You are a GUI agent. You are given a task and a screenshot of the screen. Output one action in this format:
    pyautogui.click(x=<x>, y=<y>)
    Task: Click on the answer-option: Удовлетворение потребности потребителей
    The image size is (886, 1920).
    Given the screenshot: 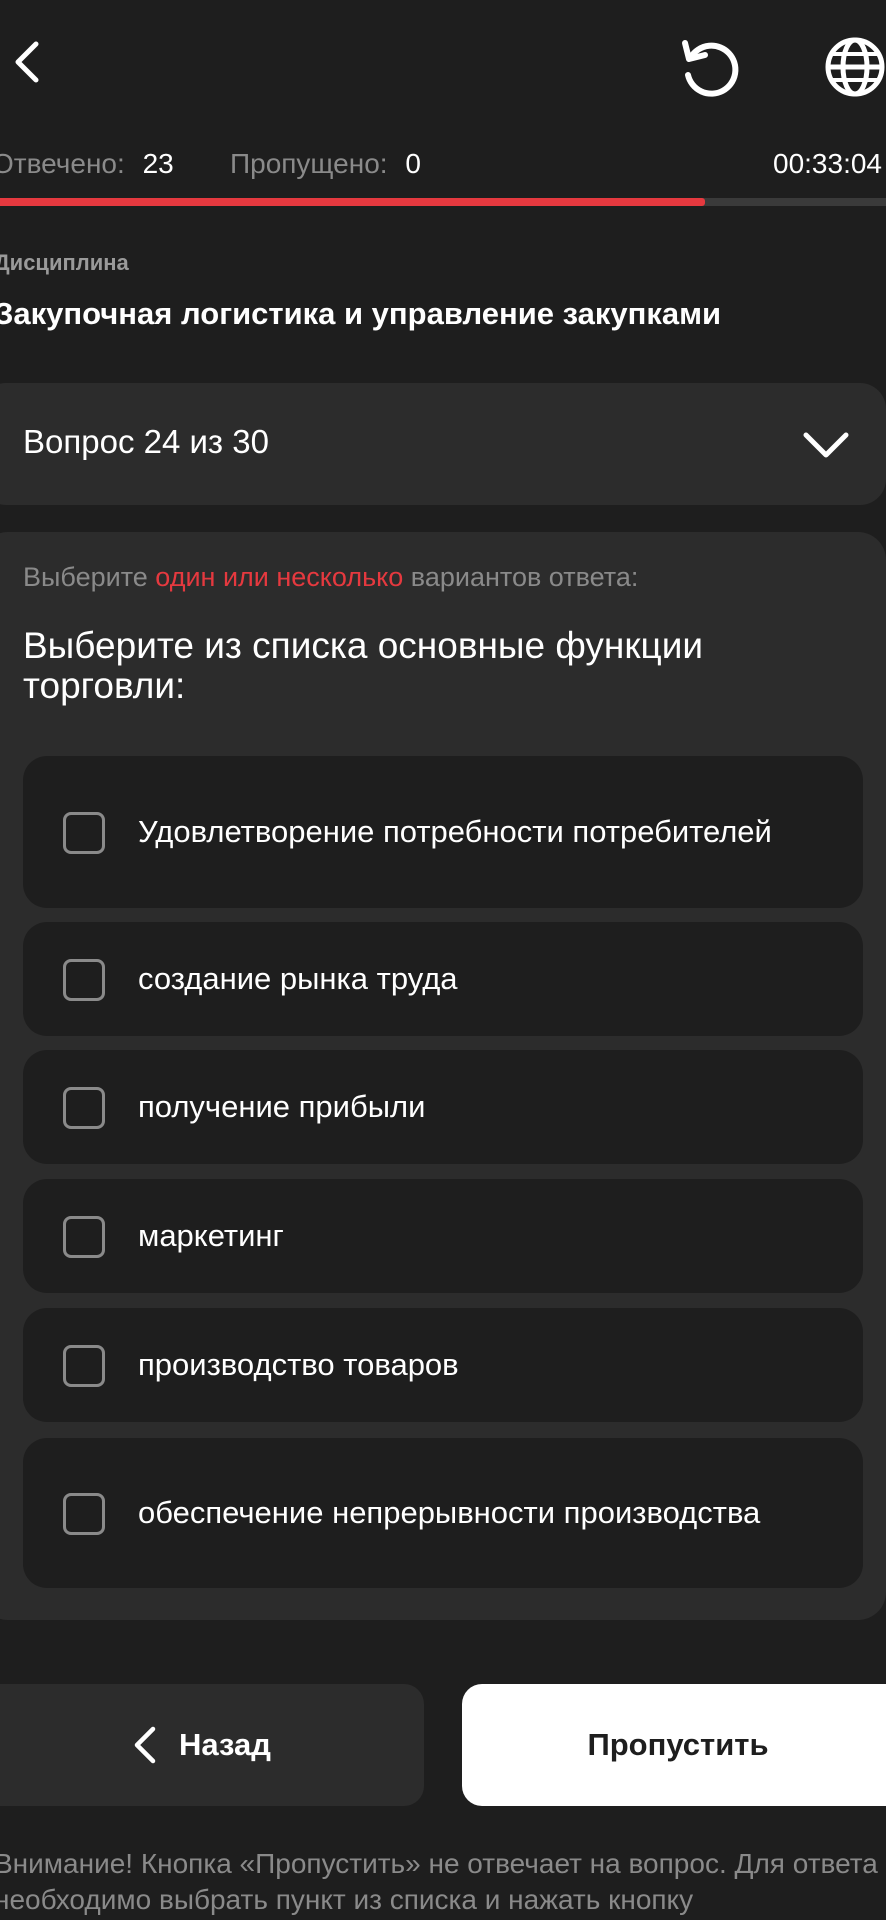 What is the action you would take?
    pyautogui.click(x=443, y=832)
    